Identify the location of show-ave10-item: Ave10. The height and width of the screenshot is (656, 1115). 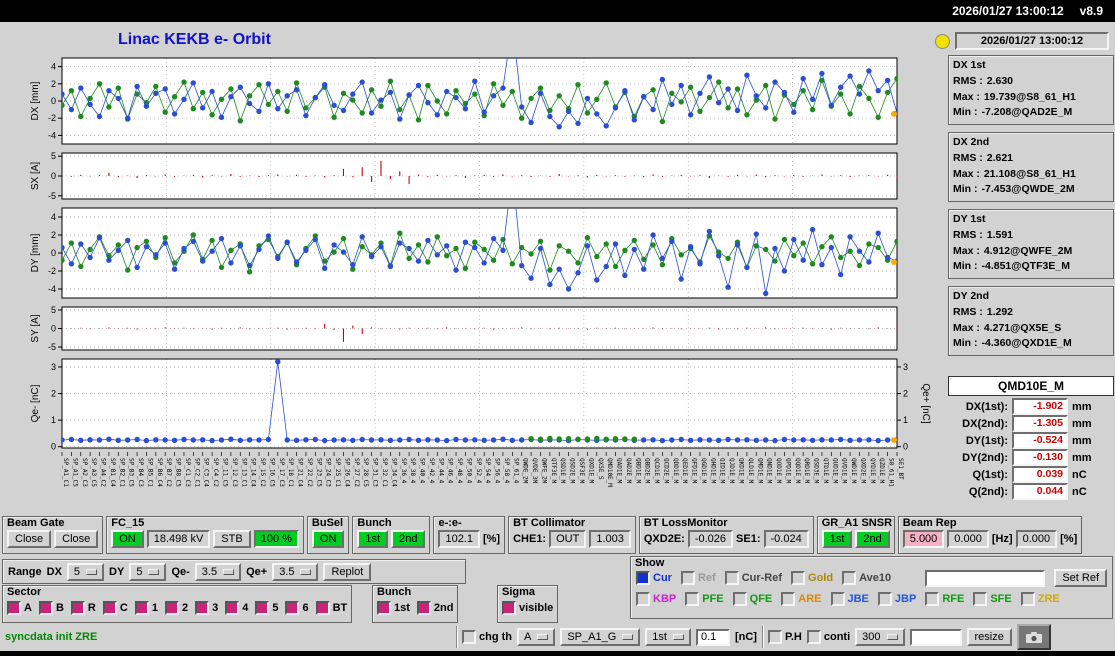
(866, 578).